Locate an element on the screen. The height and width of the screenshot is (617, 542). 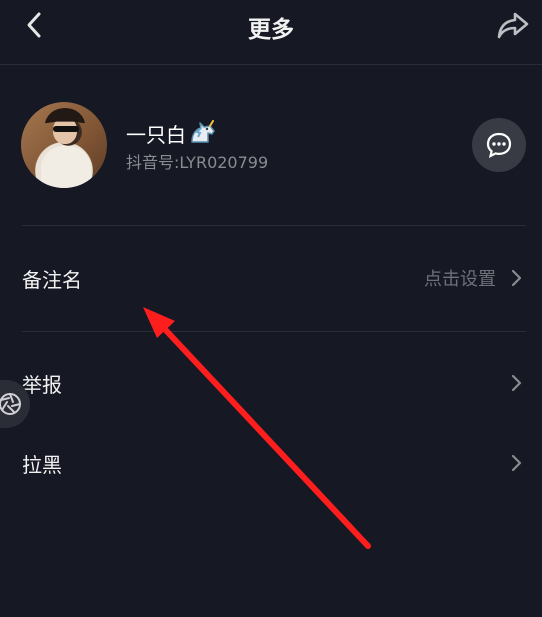
message-button is located at coordinates (499, 145).